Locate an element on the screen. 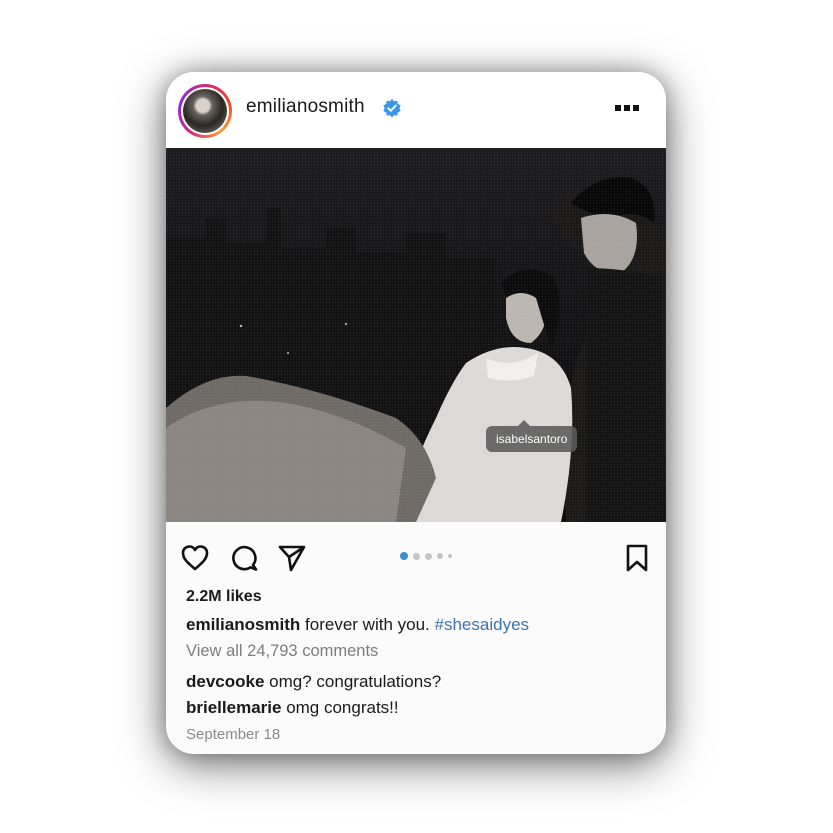 This screenshot has height=833, width=833. caption-hashtag: #shesaidyes is located at coordinates (482, 624).